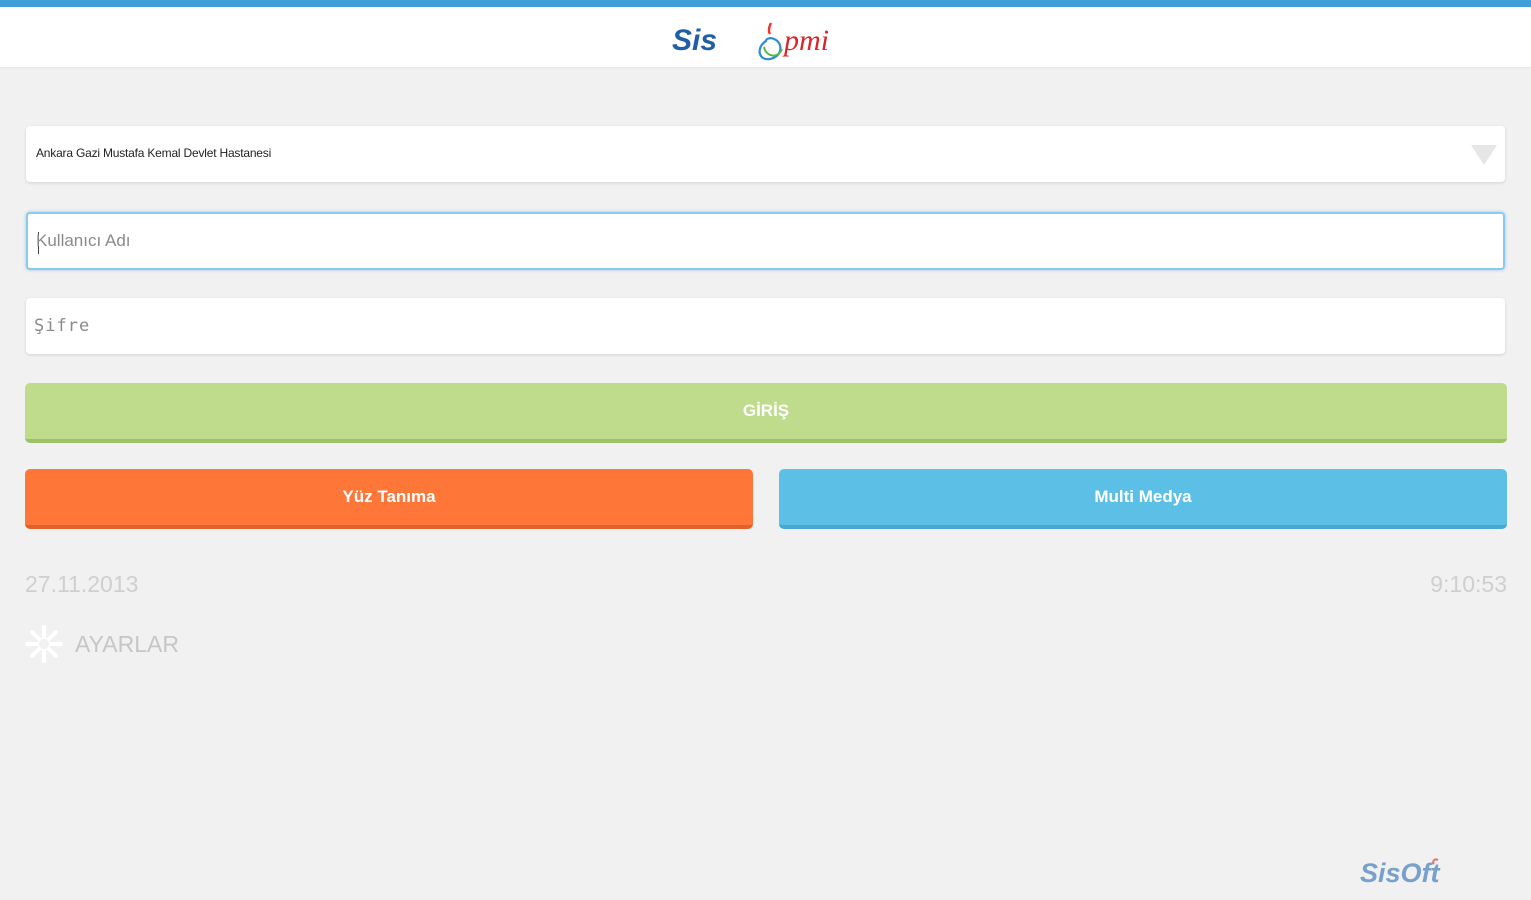 The image size is (1531, 900). What do you see at coordinates (1484, 155) in the screenshot?
I see `dropdown-arrow-icon` at bounding box center [1484, 155].